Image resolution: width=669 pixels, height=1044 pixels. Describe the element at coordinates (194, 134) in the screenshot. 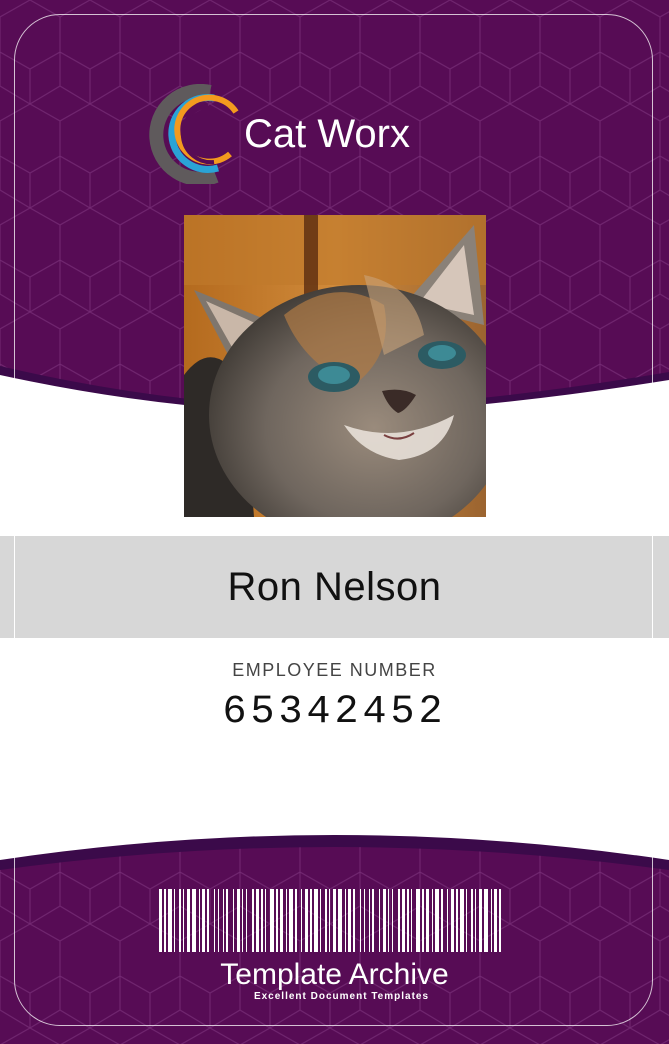

I see `cat-worx-logo-icon` at that location.